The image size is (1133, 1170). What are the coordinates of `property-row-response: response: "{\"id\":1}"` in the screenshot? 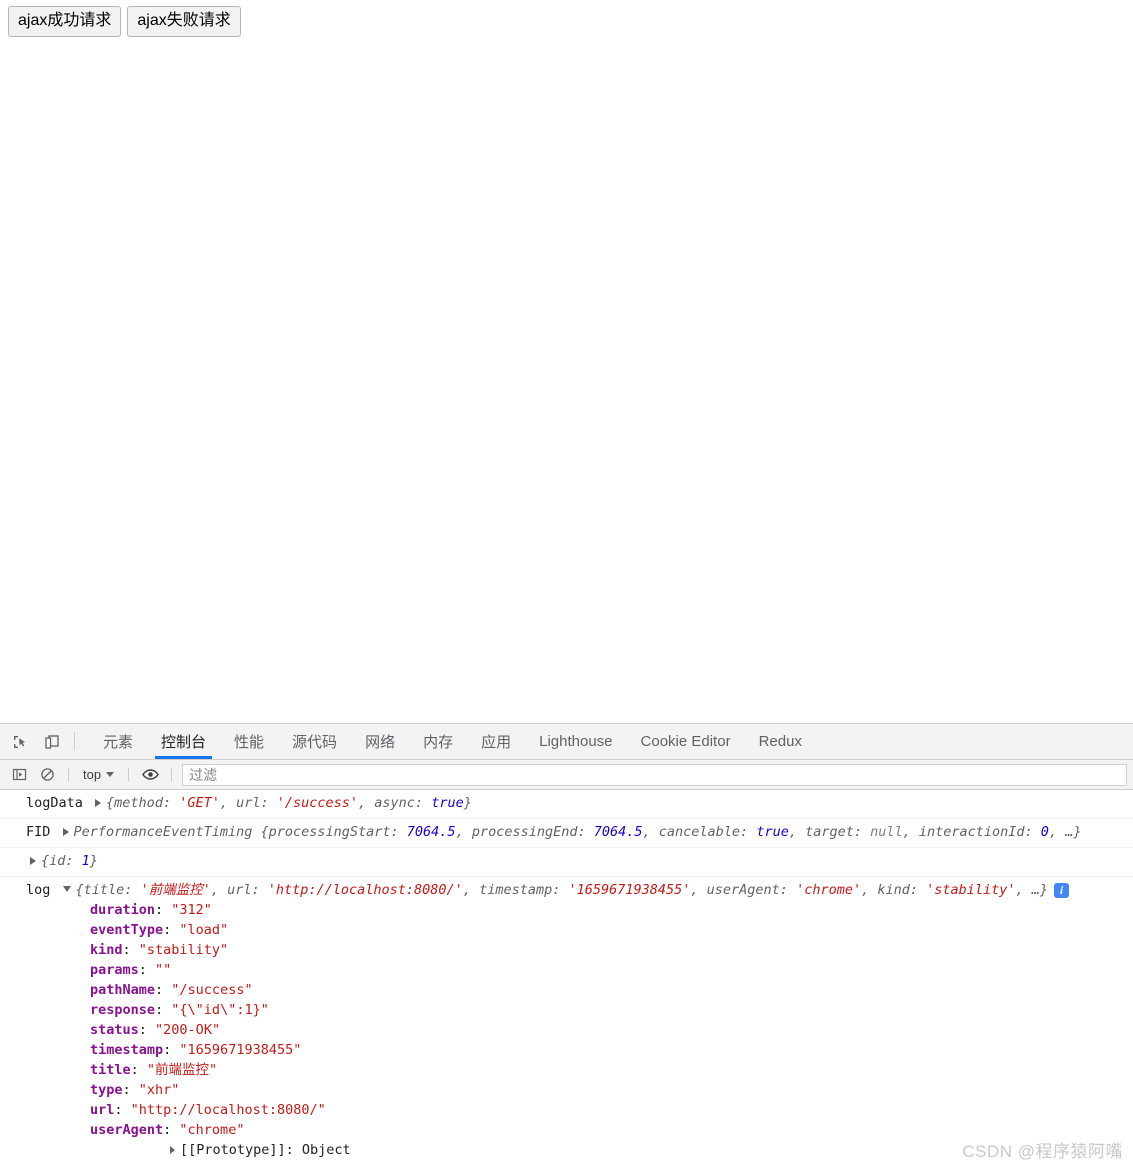 It's located at (611, 1010).